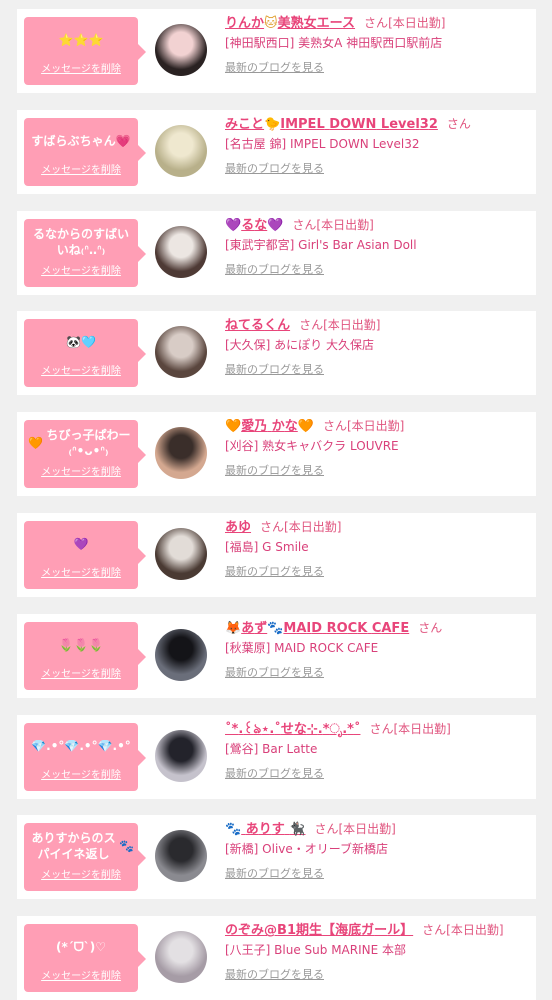 Image resolution: width=552 pixels, height=1000 pixels. What do you see at coordinates (377, 345) in the screenshot?
I see `profile-info: ねてるくん さん[本日出勤] [大久保] あにぽり 大久保店 最新のブログを見る` at bounding box center [377, 345].